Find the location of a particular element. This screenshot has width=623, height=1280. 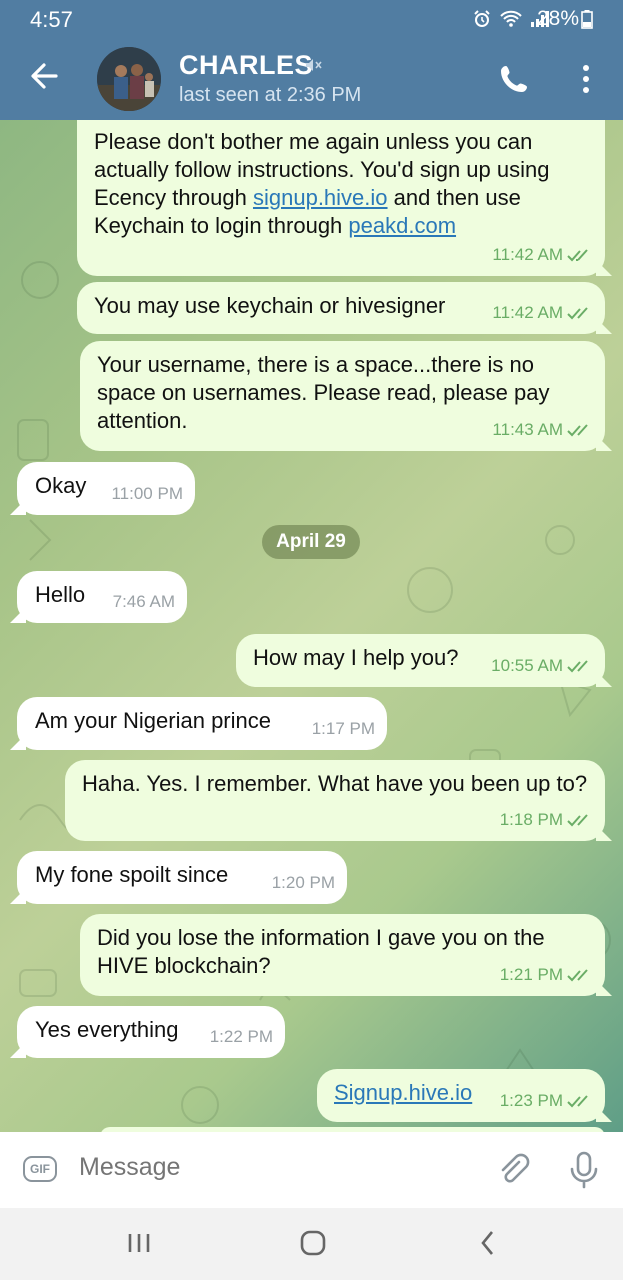

message-text: Yes everything is located at coordinates (107, 1029).